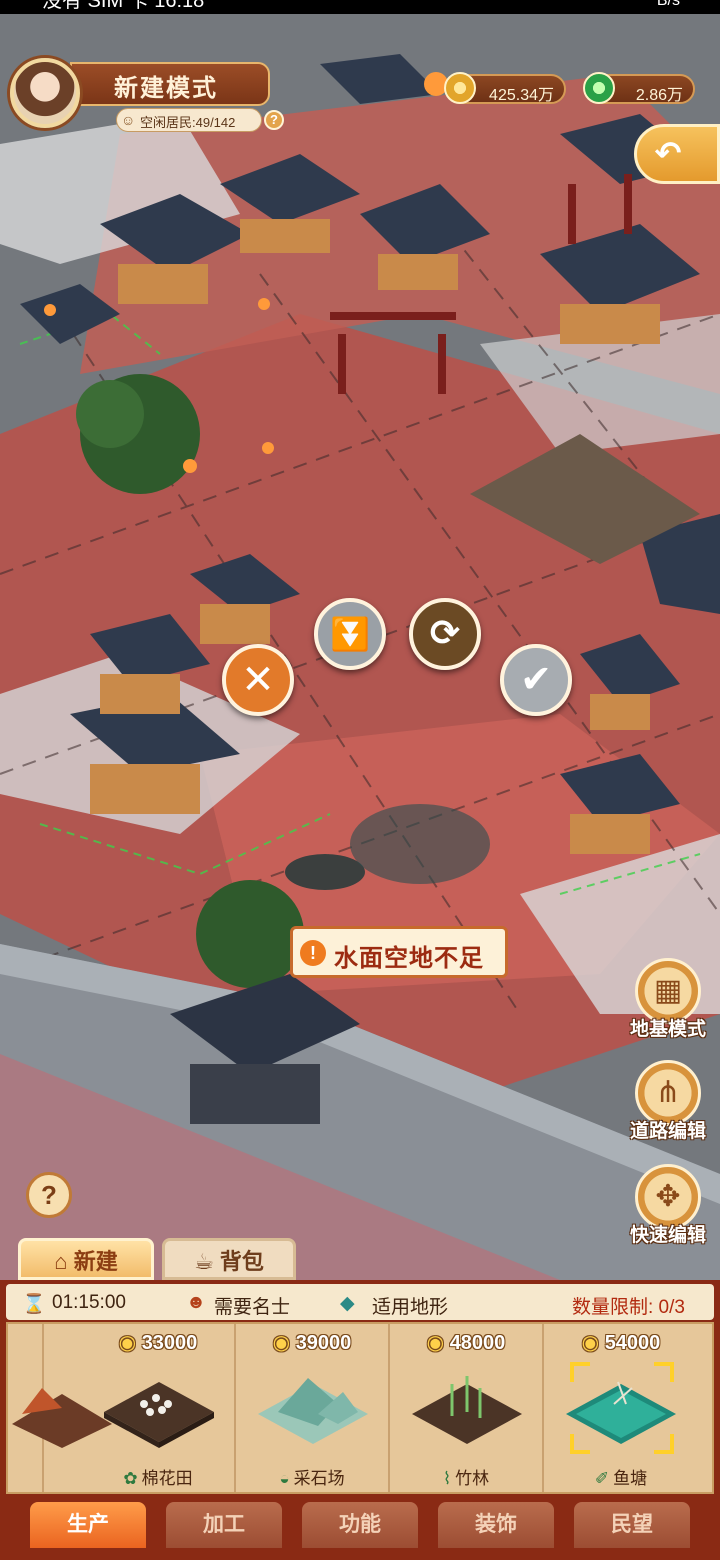 This screenshot has height=1560, width=720. Describe the element at coordinates (128, 120) in the screenshot. I see `resident-icon: ☺` at that location.